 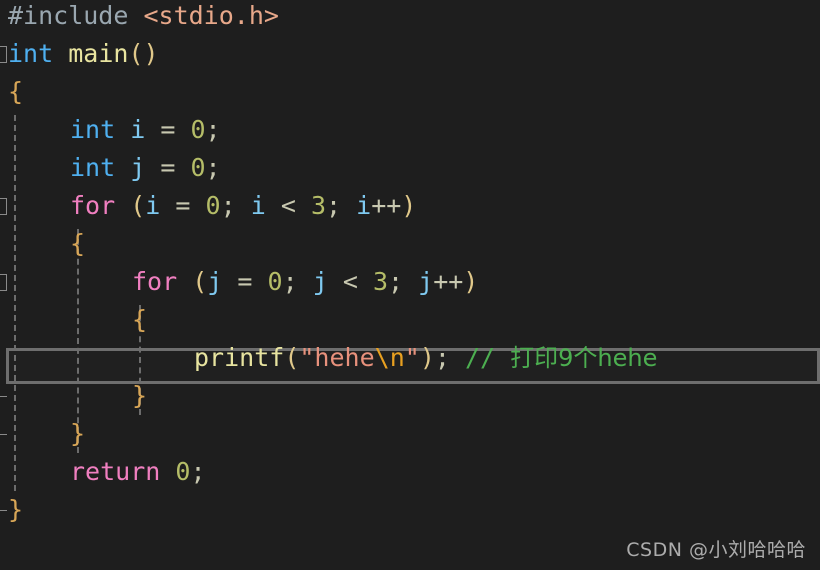 I want to click on token-preprocessor: #include, so click(x=76, y=15).